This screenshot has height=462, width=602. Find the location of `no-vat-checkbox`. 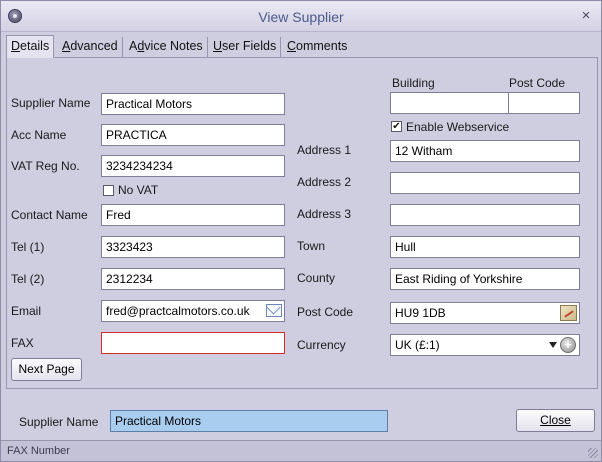

no-vat-checkbox is located at coordinates (108, 190).